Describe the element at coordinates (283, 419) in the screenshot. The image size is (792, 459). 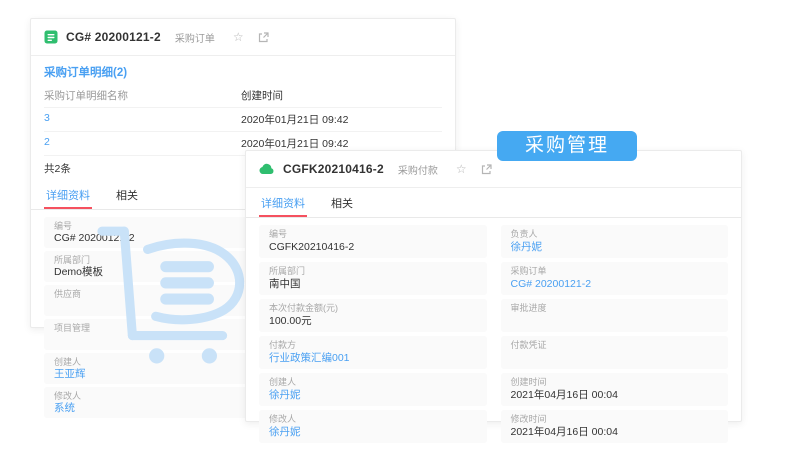
I see `field-label: 修改人` at that location.